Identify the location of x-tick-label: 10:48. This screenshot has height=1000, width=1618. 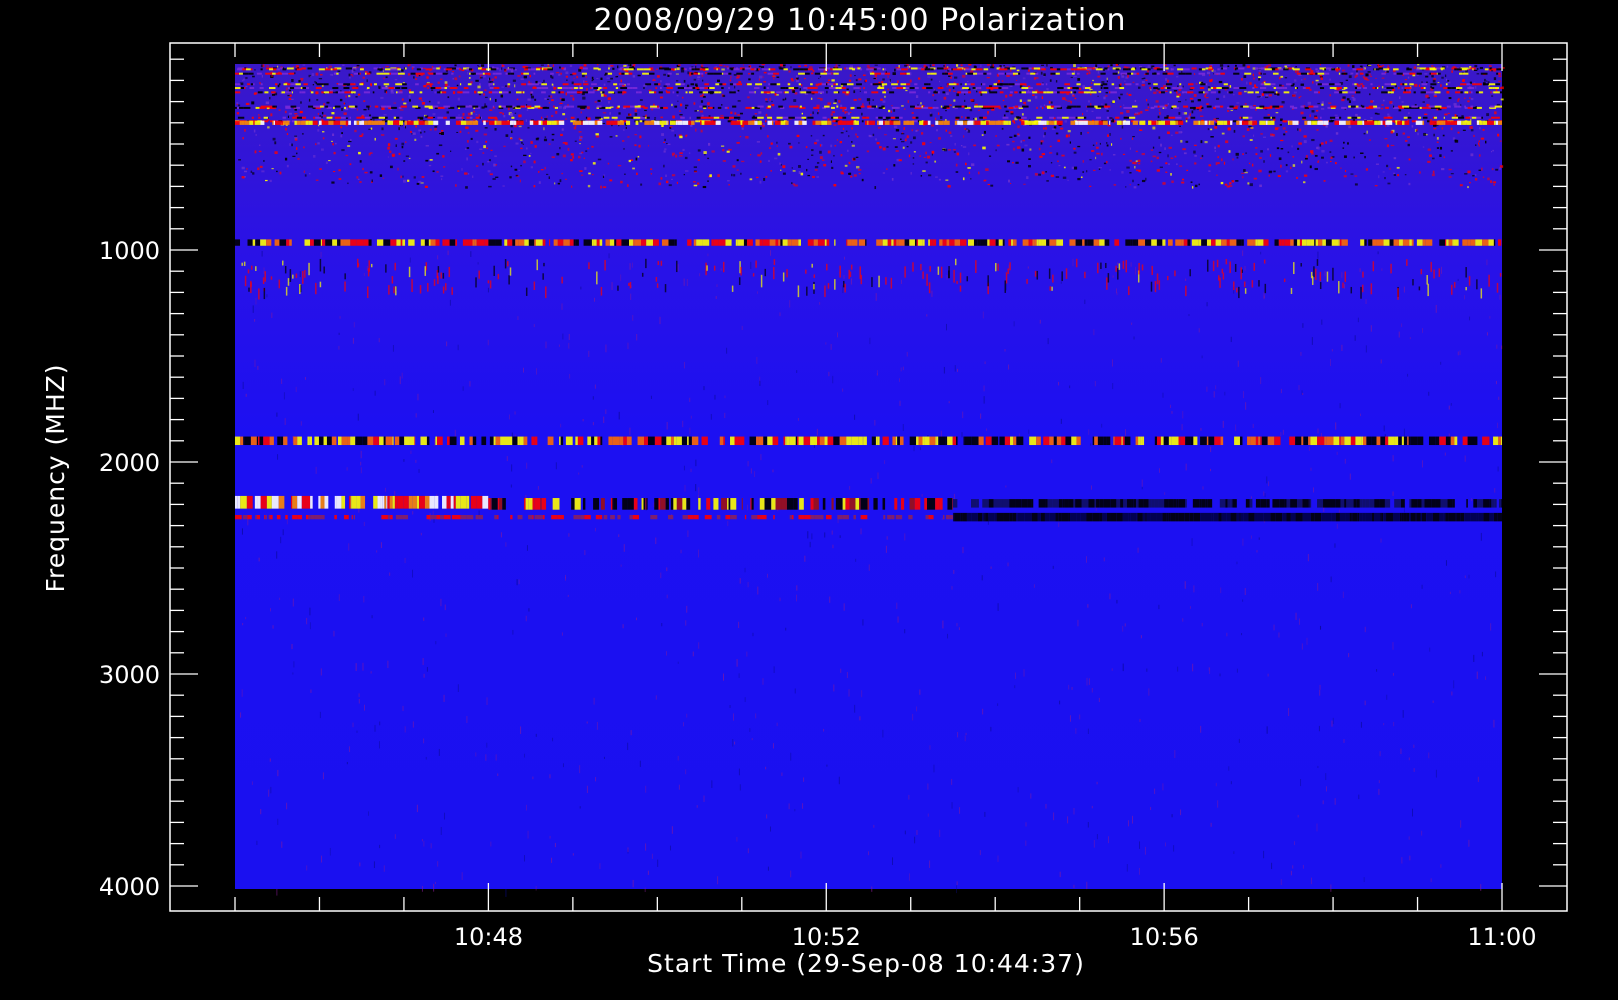
(488, 937).